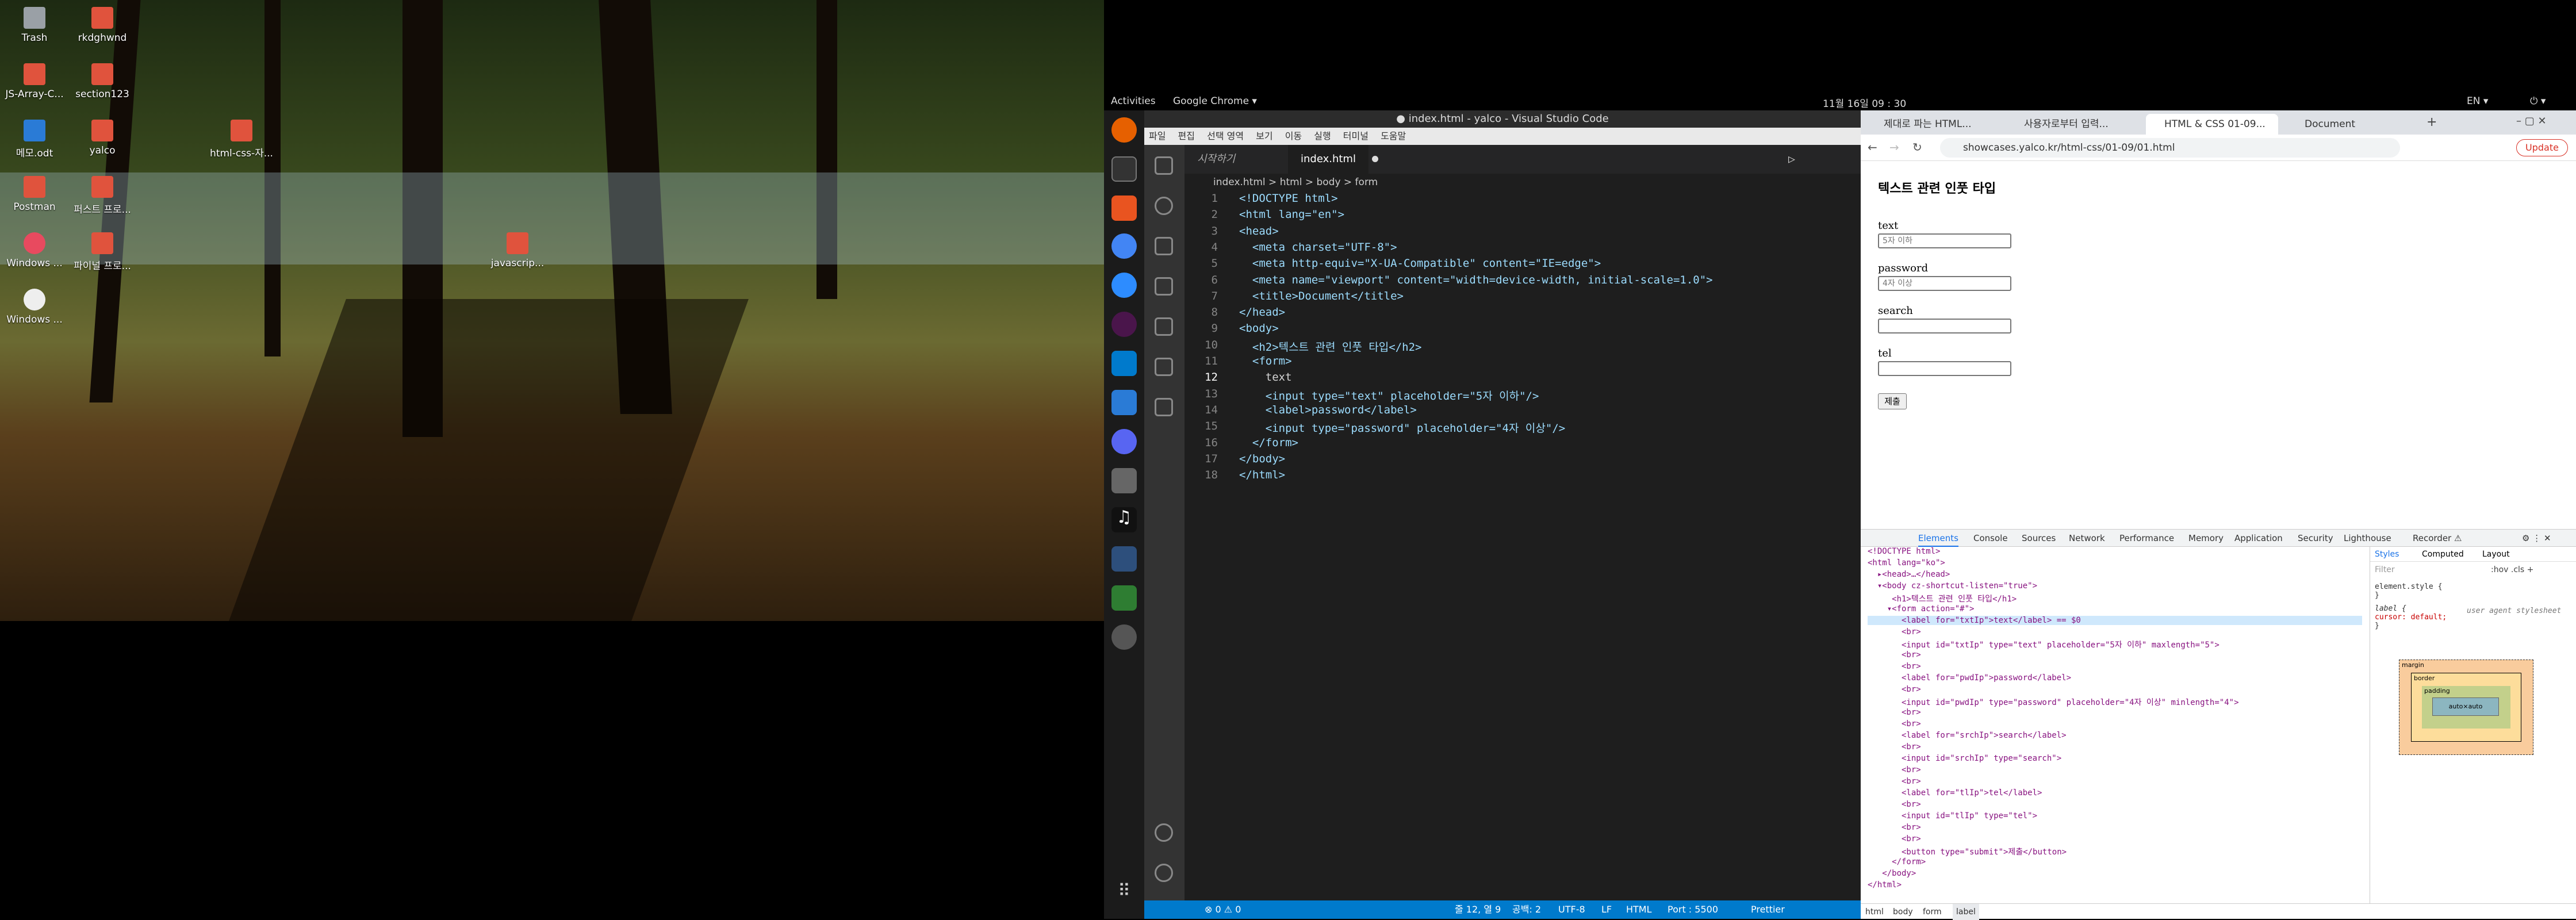  Describe the element at coordinates (1355, 136) in the screenshot. I see `menu-item-terminal: 터미널` at that location.